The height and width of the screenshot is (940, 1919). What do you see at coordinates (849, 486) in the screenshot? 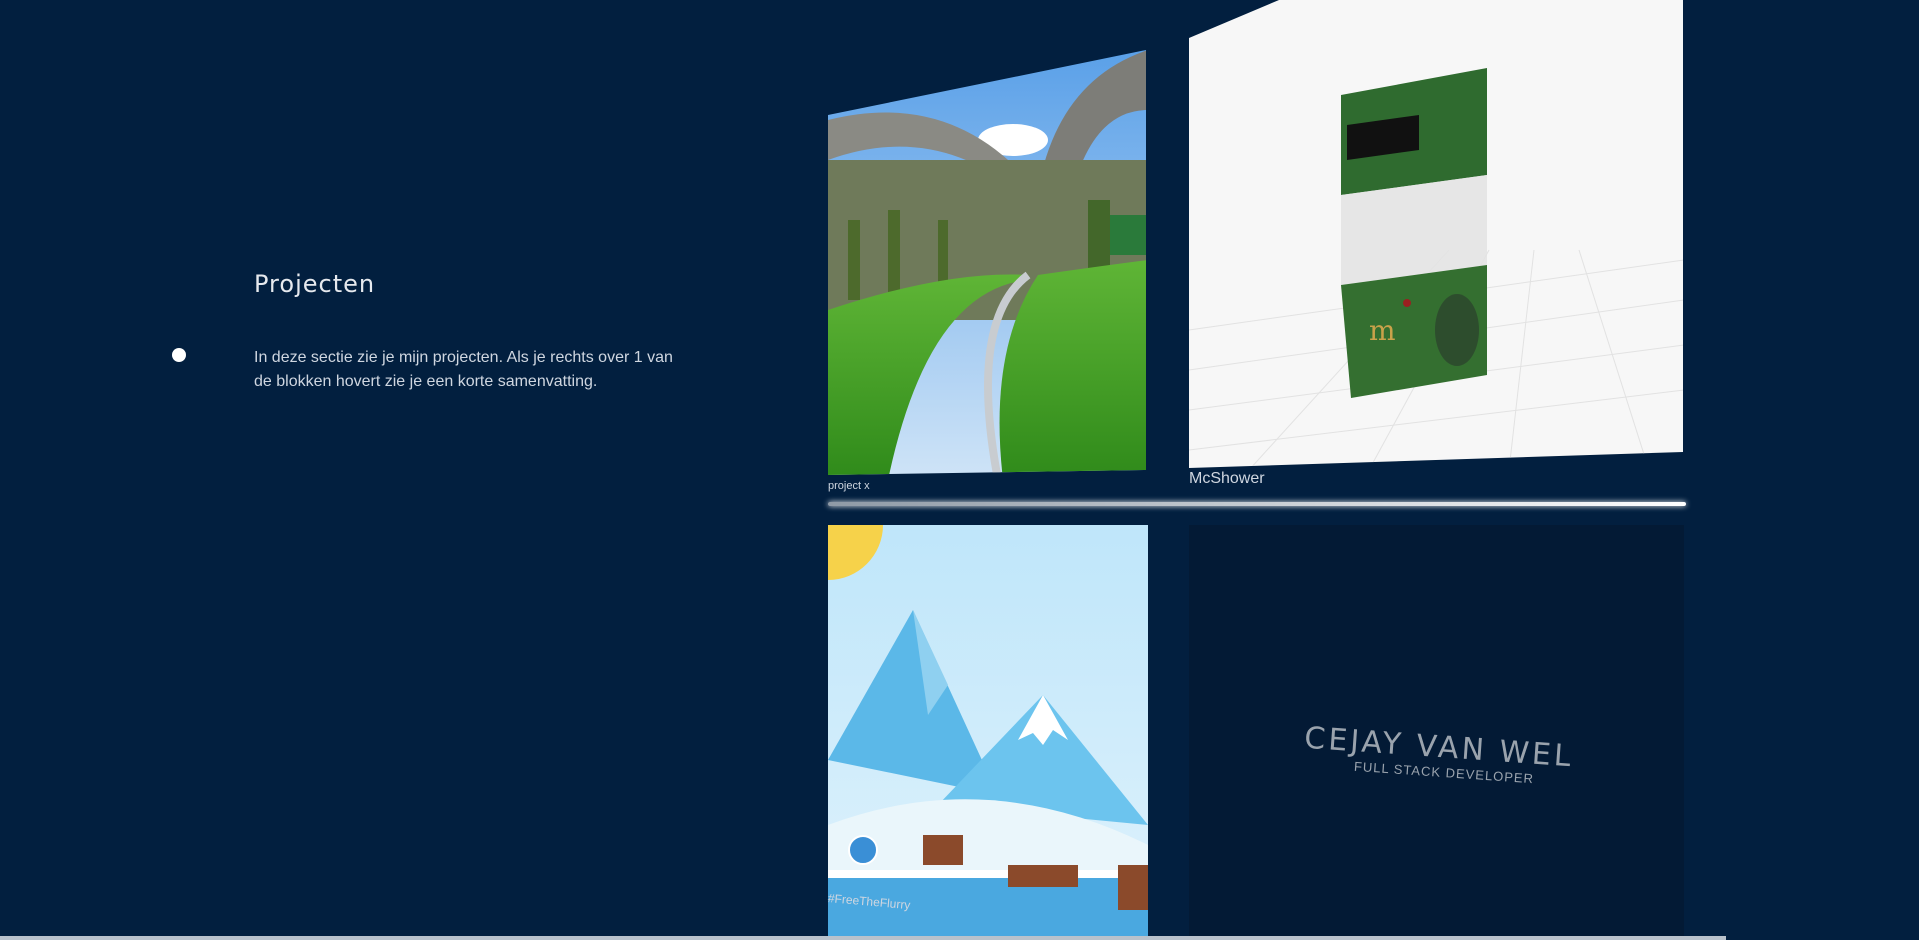
I see `project-label: project x` at bounding box center [849, 486].